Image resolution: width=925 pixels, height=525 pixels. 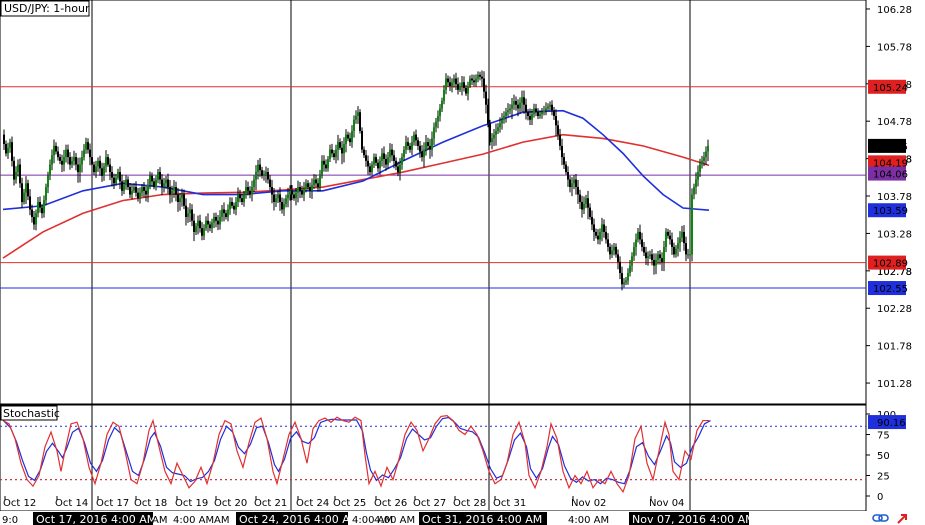 I want to click on price-tick-label: 103.78, so click(x=894, y=197).